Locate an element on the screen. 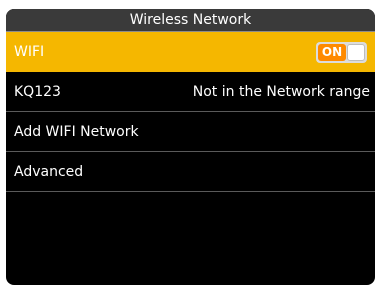 This screenshot has width=380, height=290. menu-item-add-wifi-network: Add WIFI Network is located at coordinates (190, 132).